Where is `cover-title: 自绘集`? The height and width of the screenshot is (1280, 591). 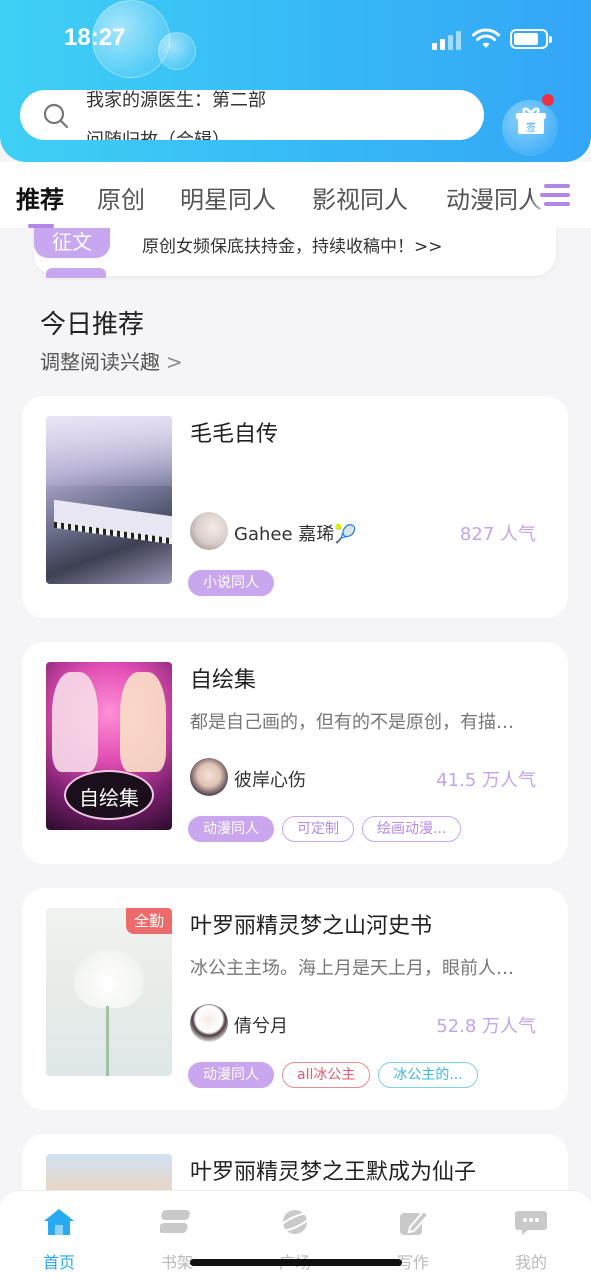
cover-title: 自绘集 is located at coordinates (109, 798).